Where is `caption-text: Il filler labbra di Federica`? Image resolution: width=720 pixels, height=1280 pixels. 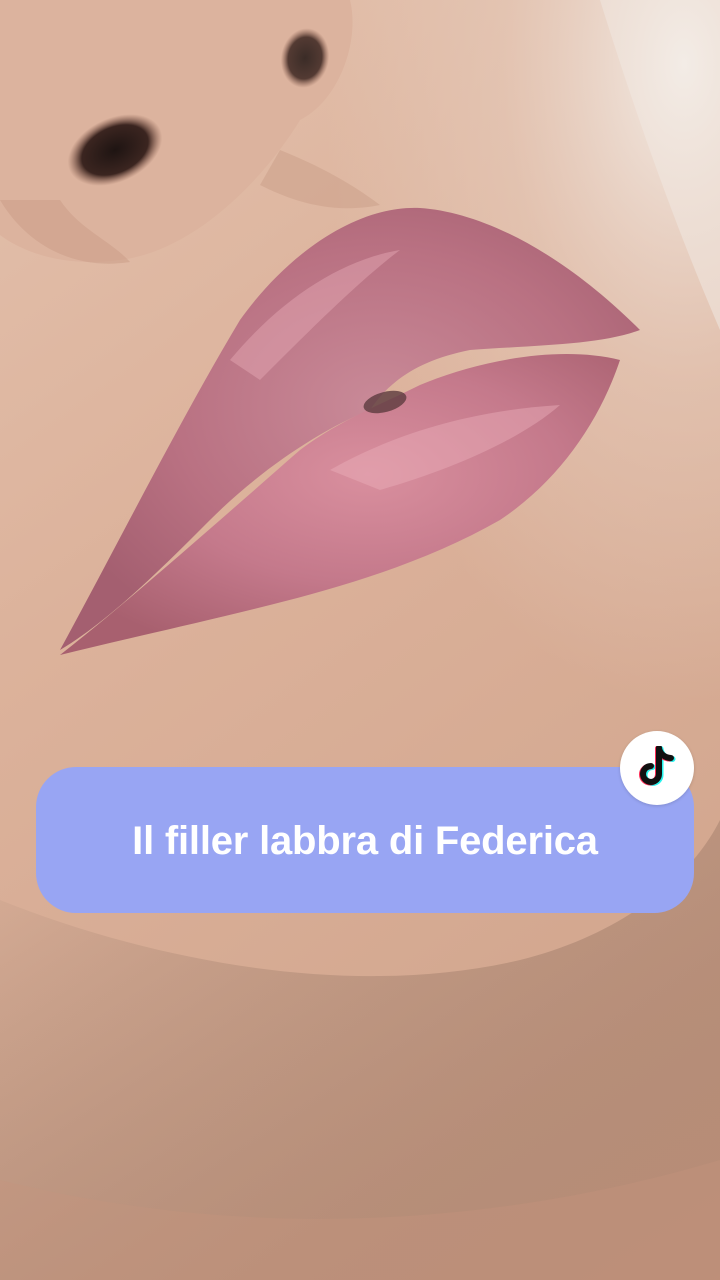 caption-text: Il filler labbra di Federica is located at coordinates (365, 841).